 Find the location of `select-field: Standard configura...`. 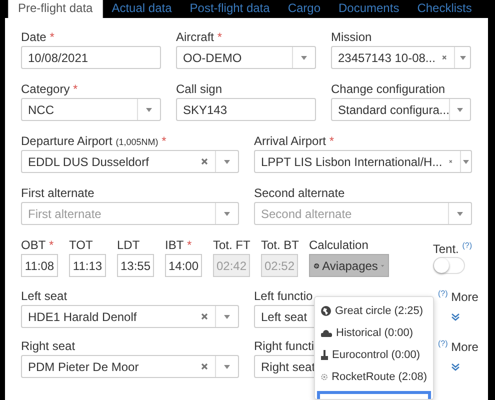

select-field: Standard configura... is located at coordinates (401, 109).